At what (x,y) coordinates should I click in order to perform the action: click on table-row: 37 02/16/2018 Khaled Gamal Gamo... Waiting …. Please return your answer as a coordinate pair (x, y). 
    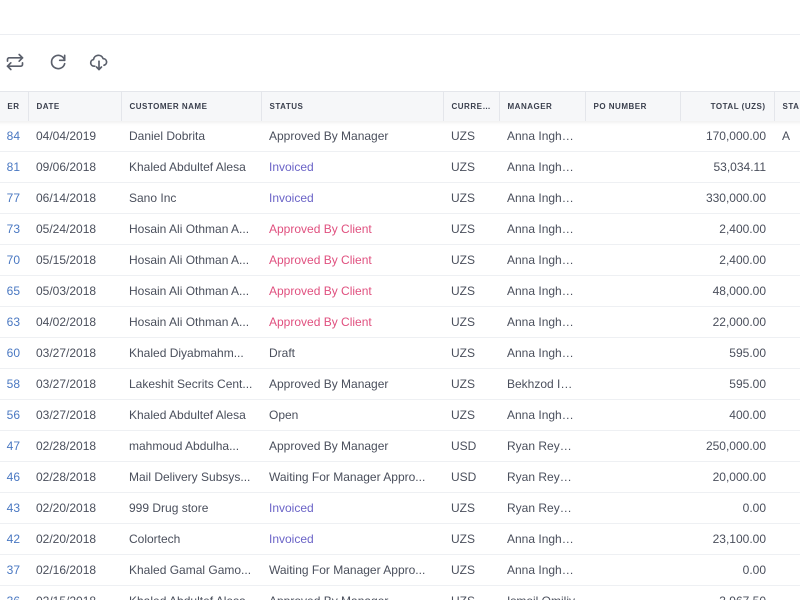
    Looking at the image, I should click on (400, 570).